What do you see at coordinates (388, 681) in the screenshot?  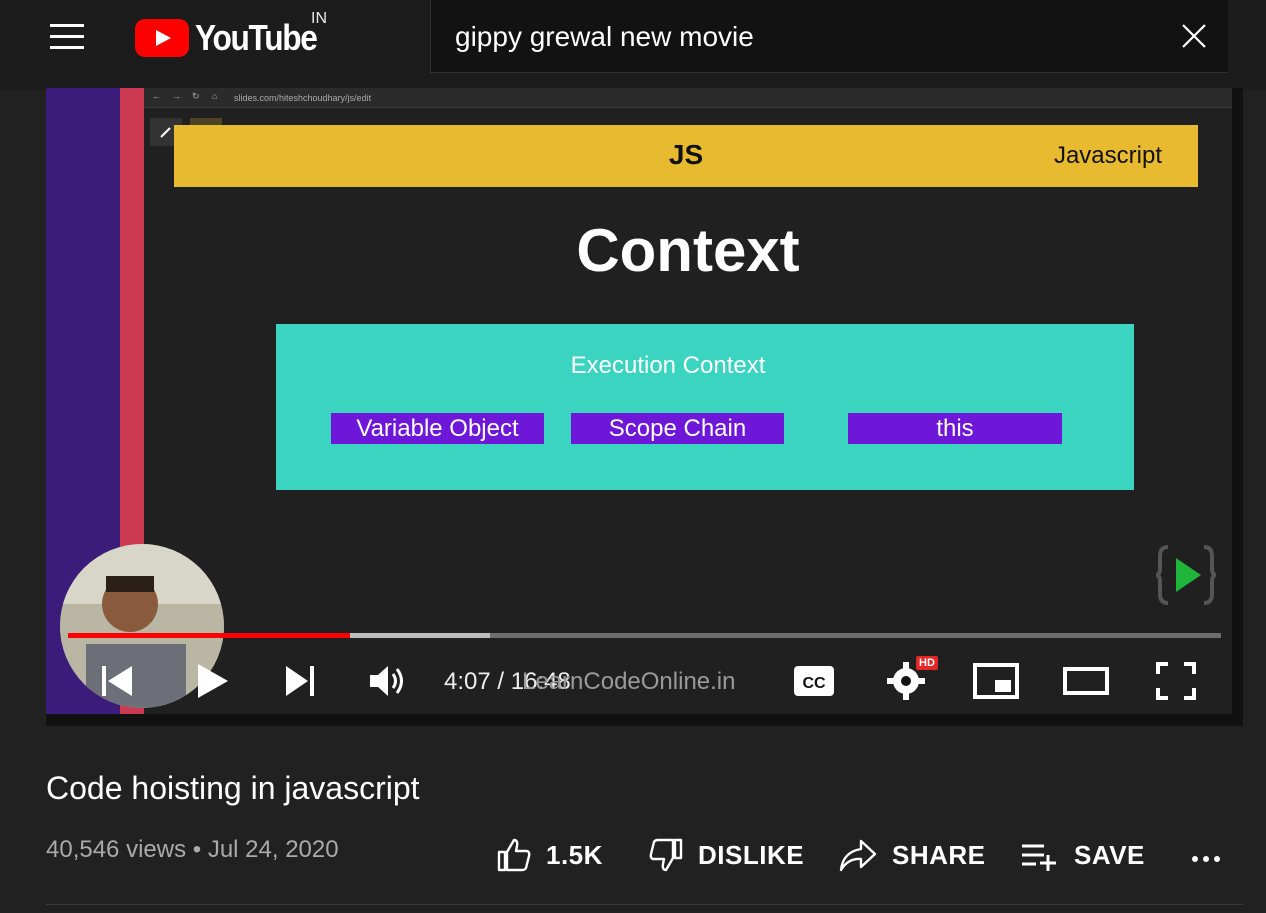 I see `volume-icon` at bounding box center [388, 681].